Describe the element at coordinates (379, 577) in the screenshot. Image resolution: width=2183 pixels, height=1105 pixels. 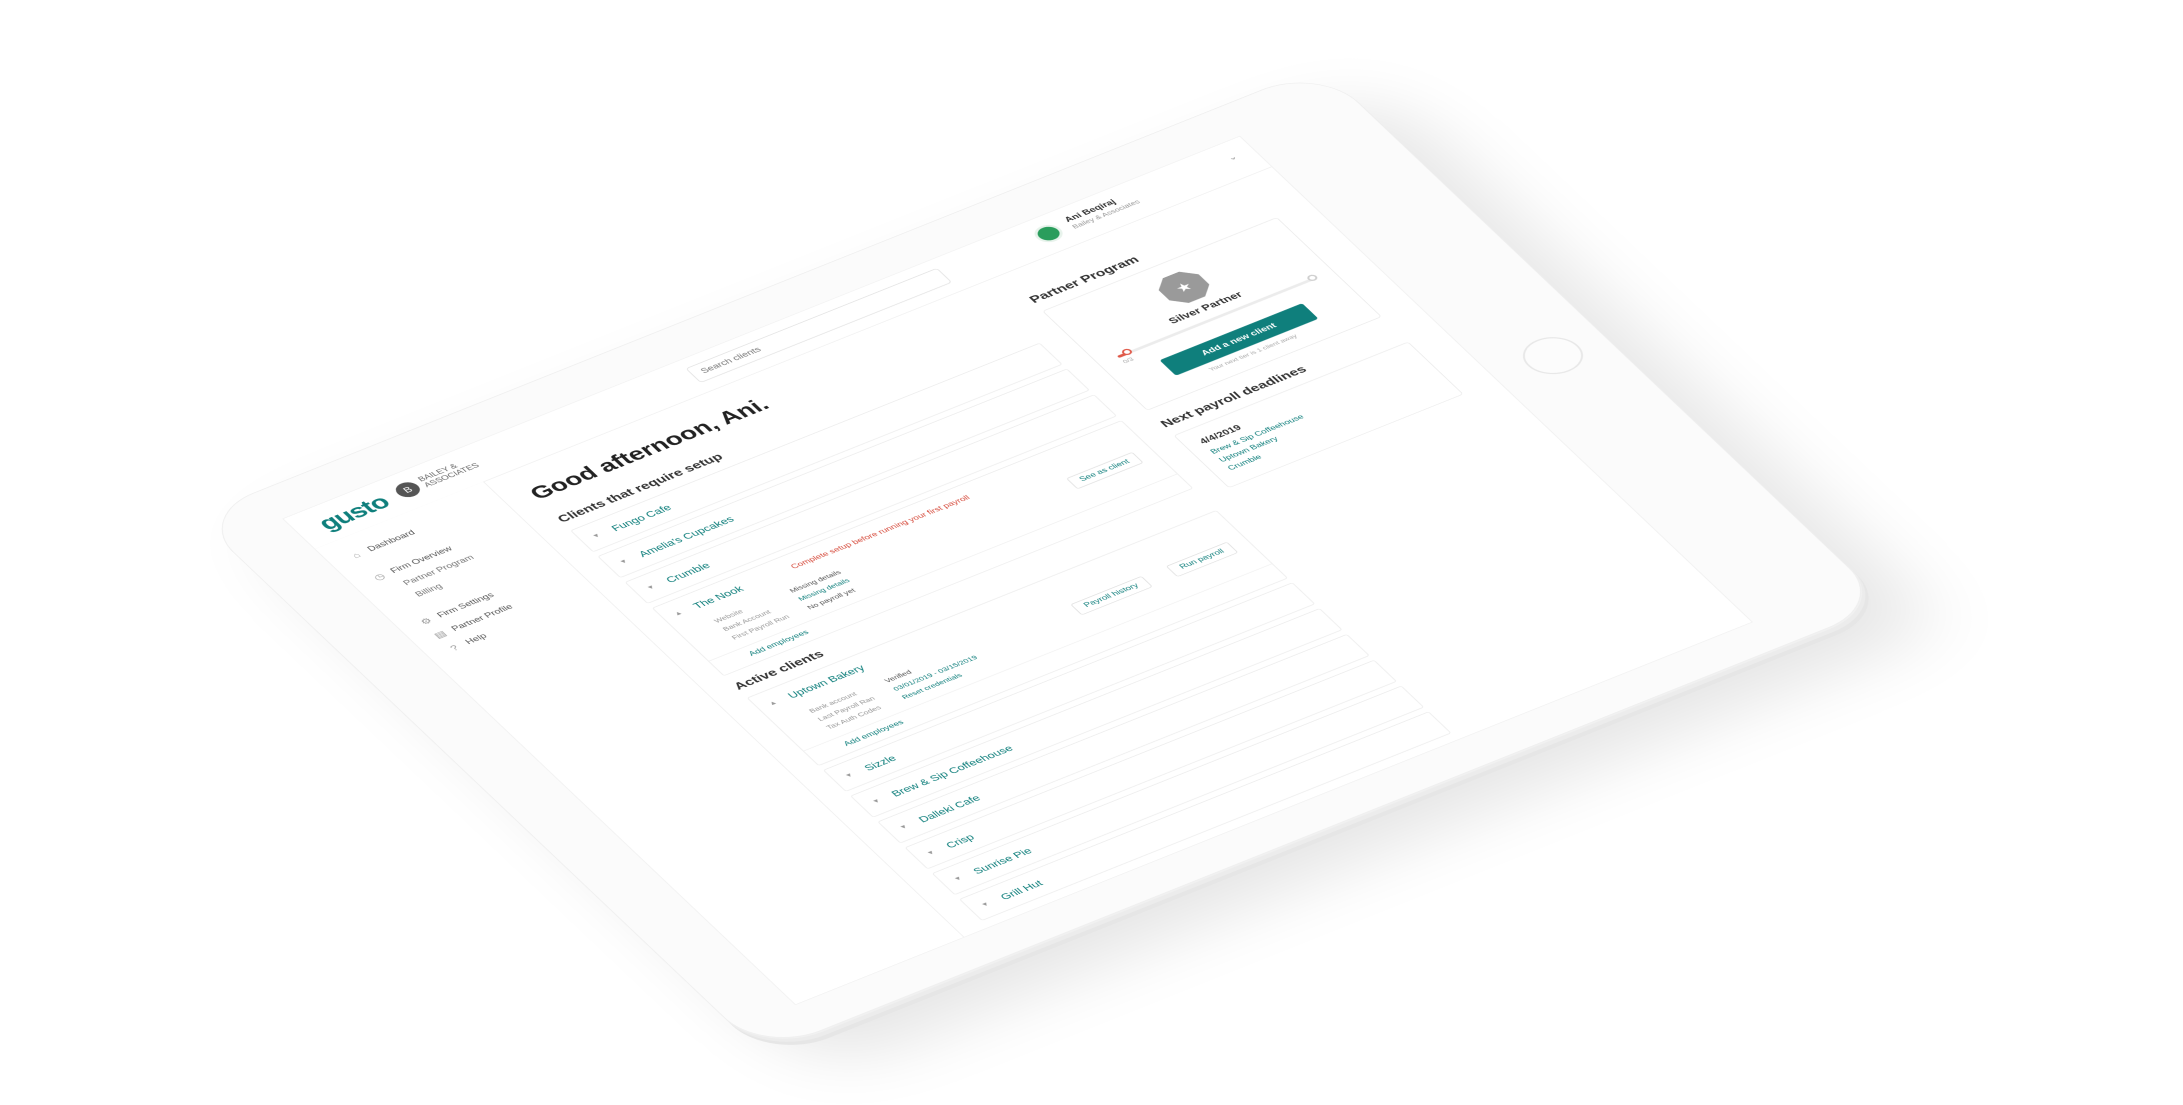
I see `clock-icon: ◷` at that location.